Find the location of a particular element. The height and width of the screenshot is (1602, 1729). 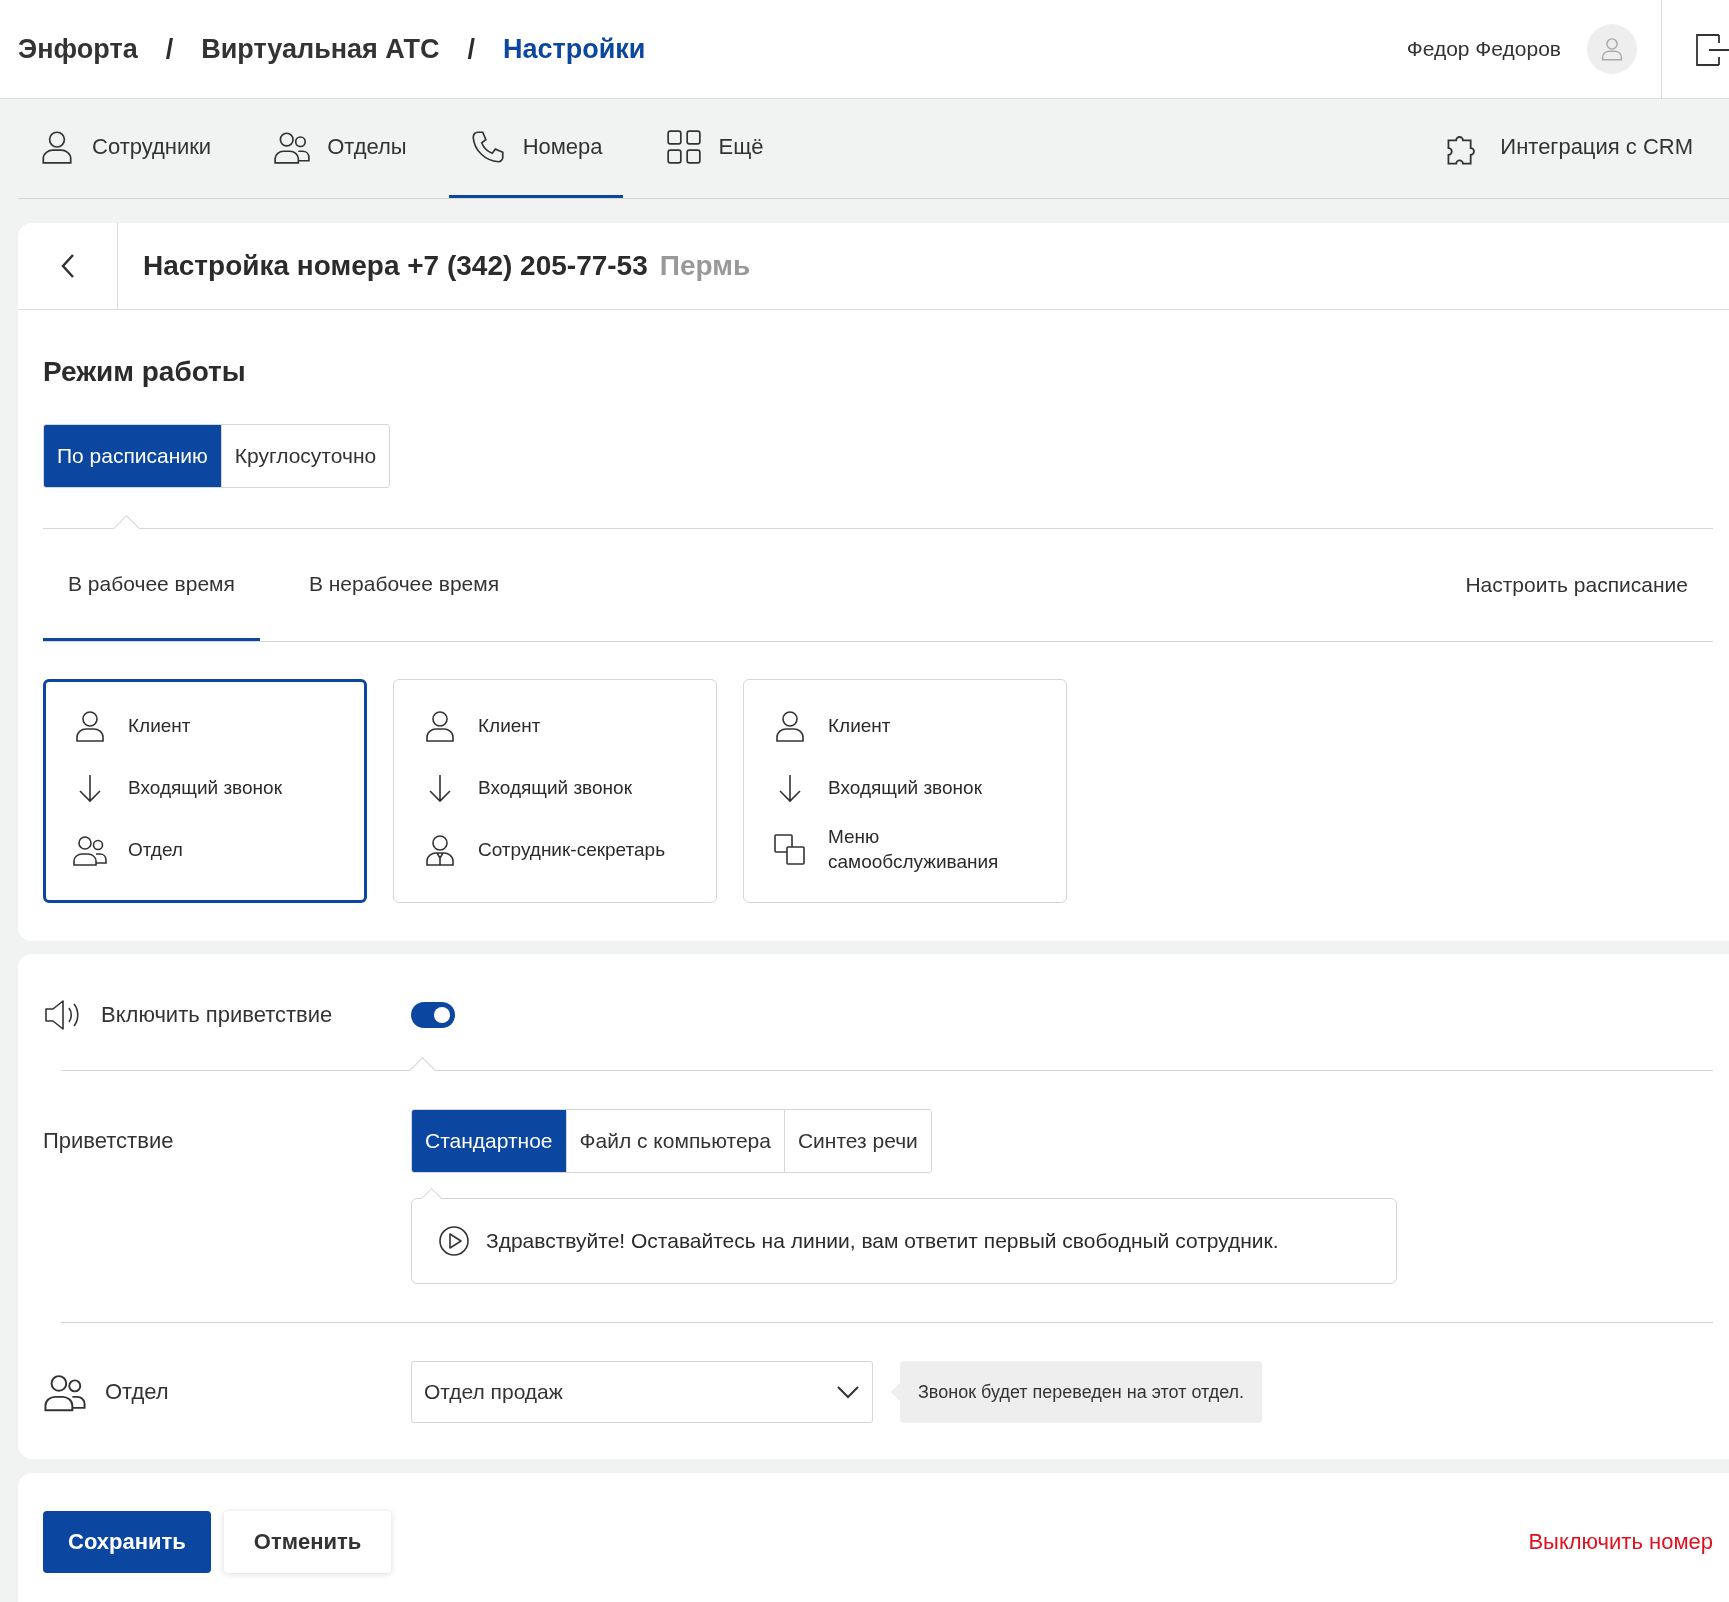

city-label: Пермь is located at coordinates (705, 266).